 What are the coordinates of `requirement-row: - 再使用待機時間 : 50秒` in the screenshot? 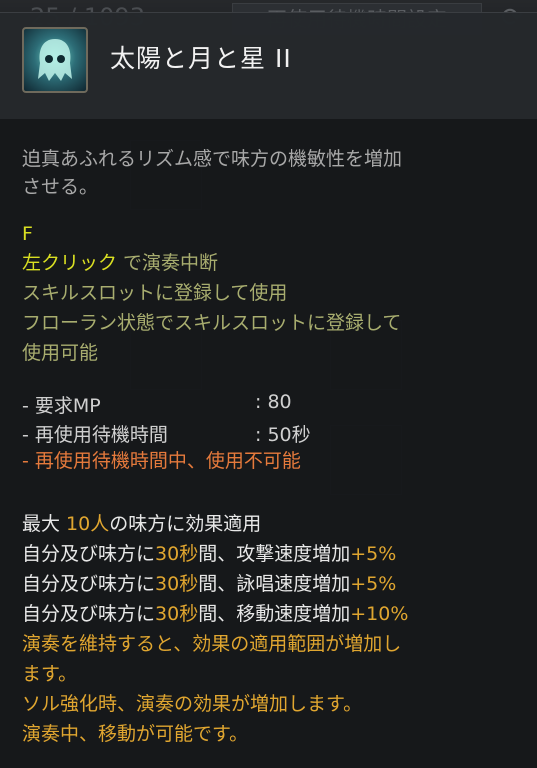 It's located at (166, 433).